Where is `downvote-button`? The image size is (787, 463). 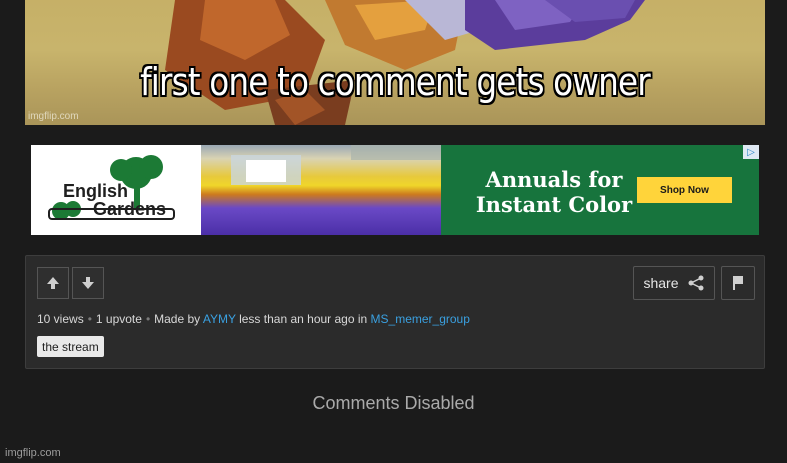 downvote-button is located at coordinates (88, 283).